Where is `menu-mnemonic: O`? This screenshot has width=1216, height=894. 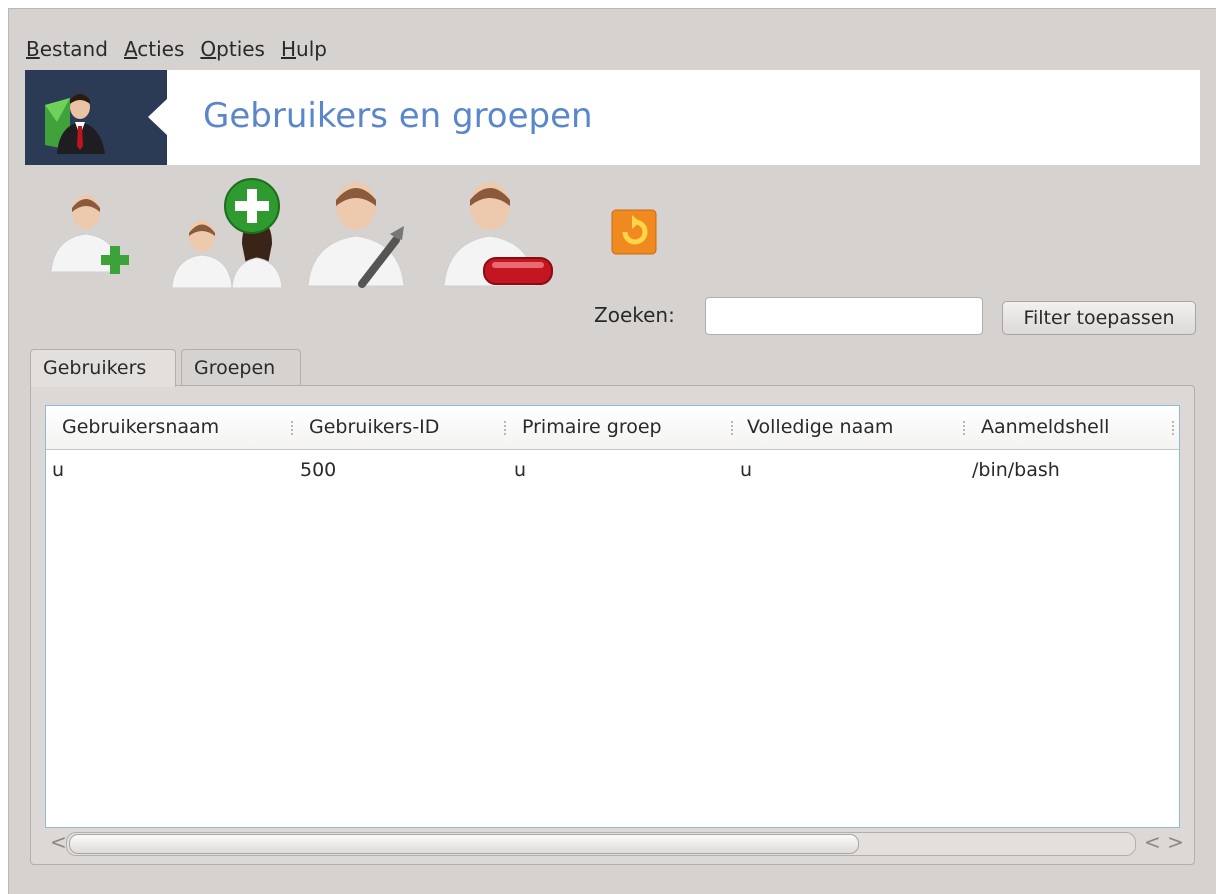
menu-mnemonic: O is located at coordinates (208, 49).